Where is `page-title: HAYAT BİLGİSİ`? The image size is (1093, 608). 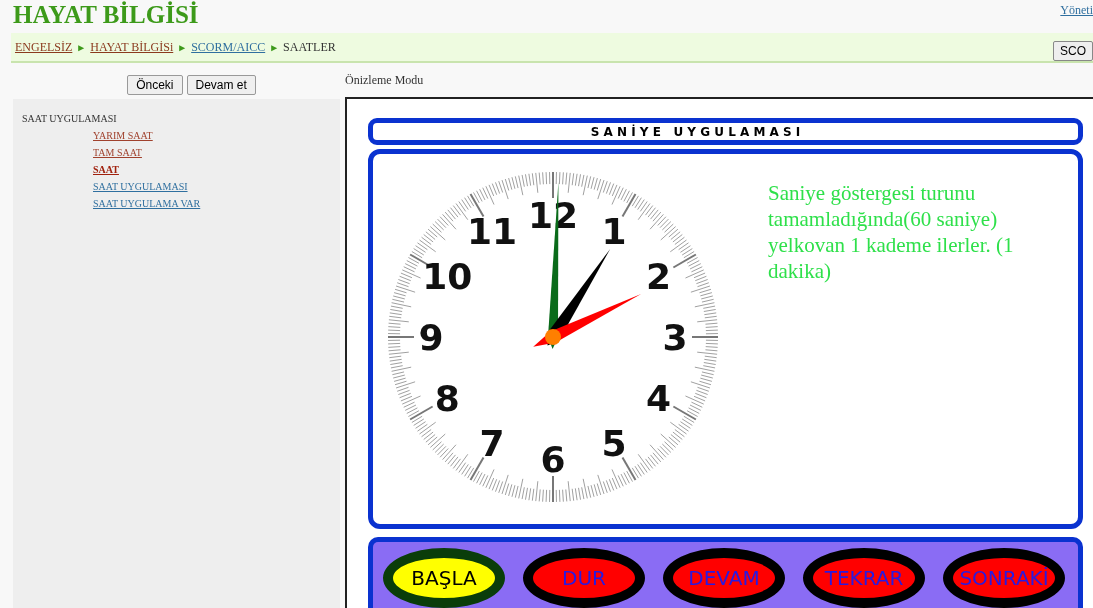 page-title: HAYAT BİLGİSİ is located at coordinates (106, 15).